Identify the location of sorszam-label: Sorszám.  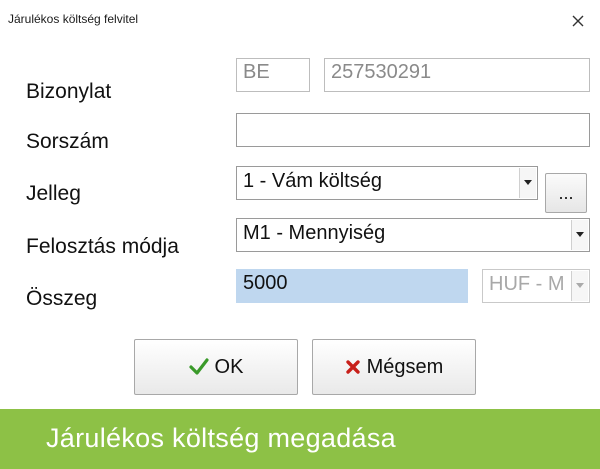
(67, 141).